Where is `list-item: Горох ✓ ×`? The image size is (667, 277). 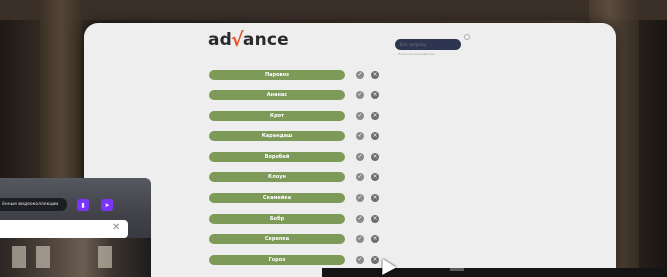 list-item: Горох ✓ × is located at coordinates (294, 260).